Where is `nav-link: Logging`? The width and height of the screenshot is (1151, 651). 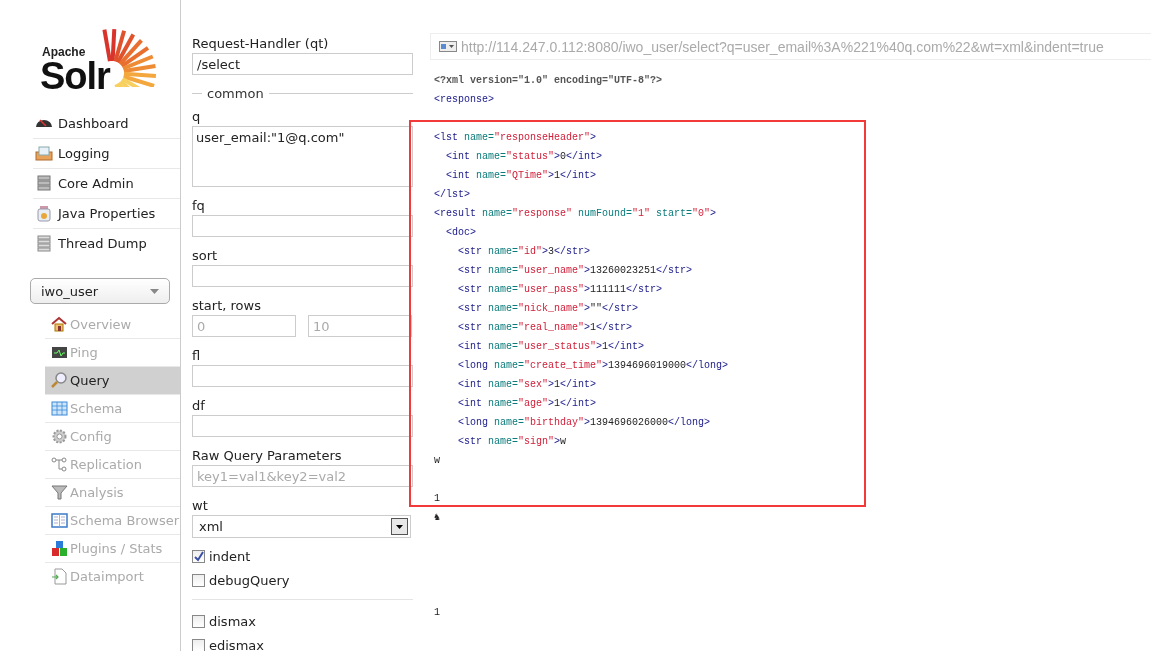 nav-link: Logging is located at coordinates (106, 154).